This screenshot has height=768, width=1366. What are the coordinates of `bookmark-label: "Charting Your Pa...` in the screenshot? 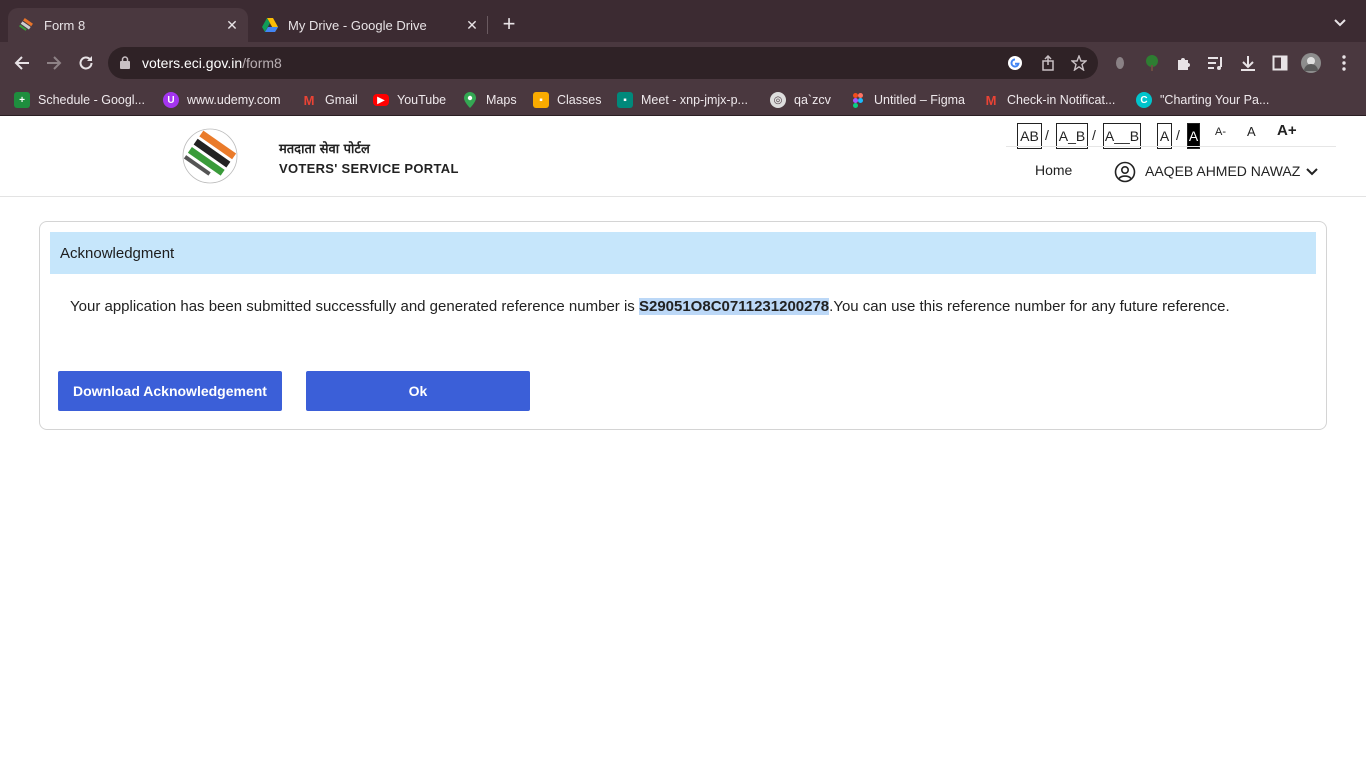 It's located at (1215, 100).